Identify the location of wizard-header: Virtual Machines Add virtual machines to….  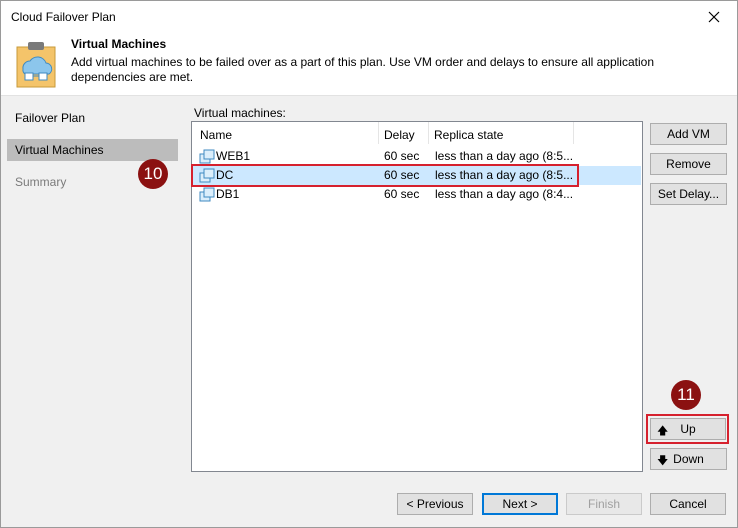
(369, 64).